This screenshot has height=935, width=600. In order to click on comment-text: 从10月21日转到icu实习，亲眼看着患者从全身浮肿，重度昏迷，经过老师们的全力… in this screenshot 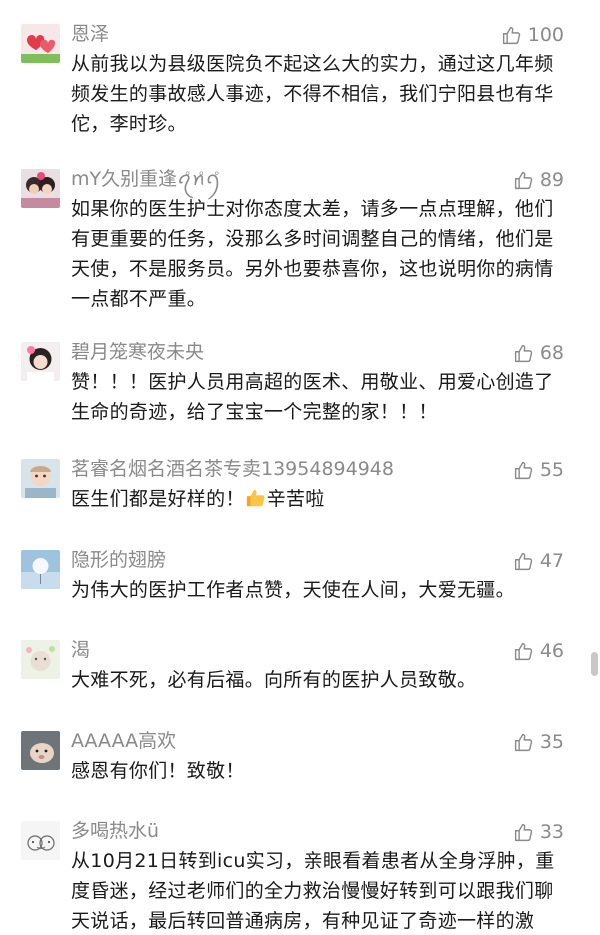, I will do `click(313, 891)`.